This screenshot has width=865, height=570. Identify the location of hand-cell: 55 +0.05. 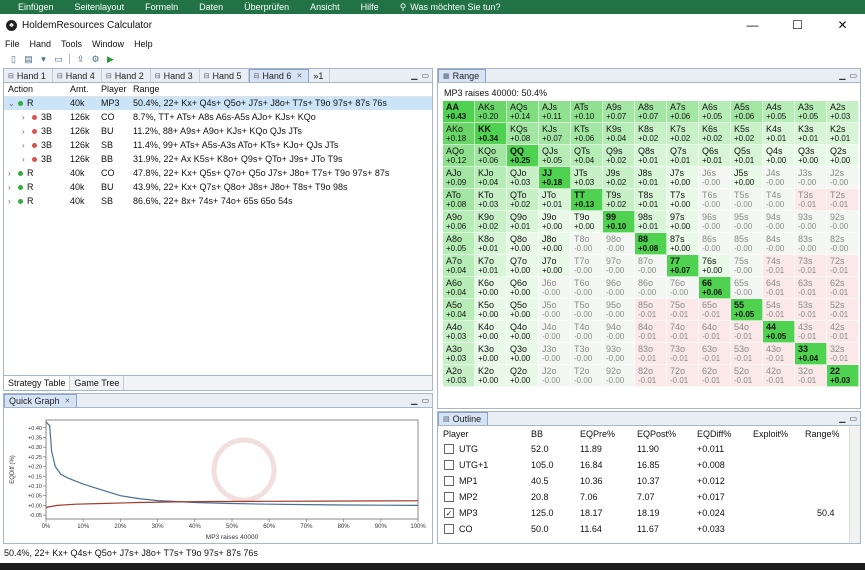
(747, 310).